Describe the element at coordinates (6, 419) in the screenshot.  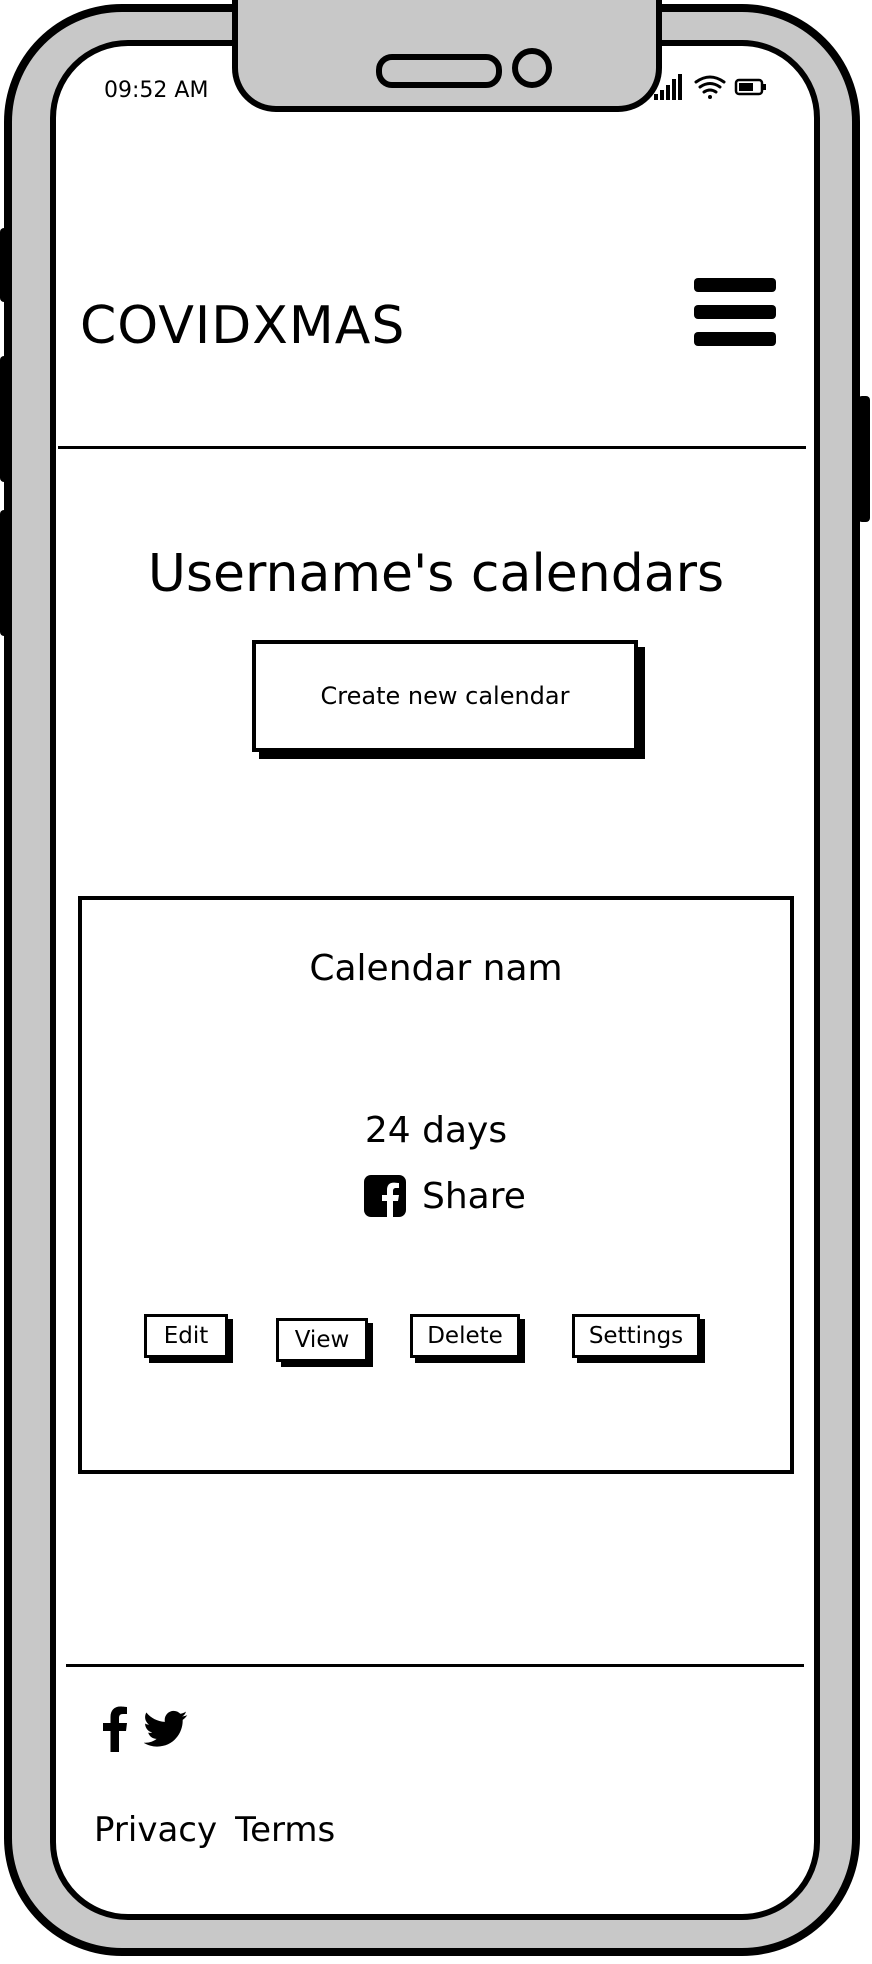
I see `phone-volume-up` at that location.